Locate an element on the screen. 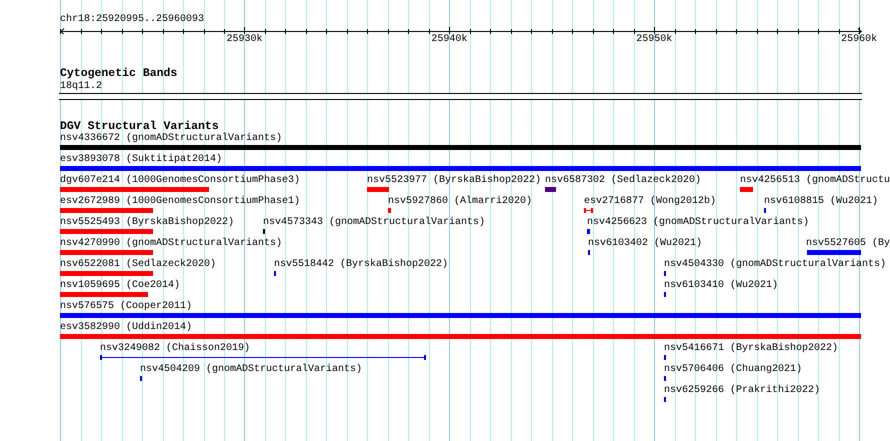  tick-label: 25930k is located at coordinates (244, 40).